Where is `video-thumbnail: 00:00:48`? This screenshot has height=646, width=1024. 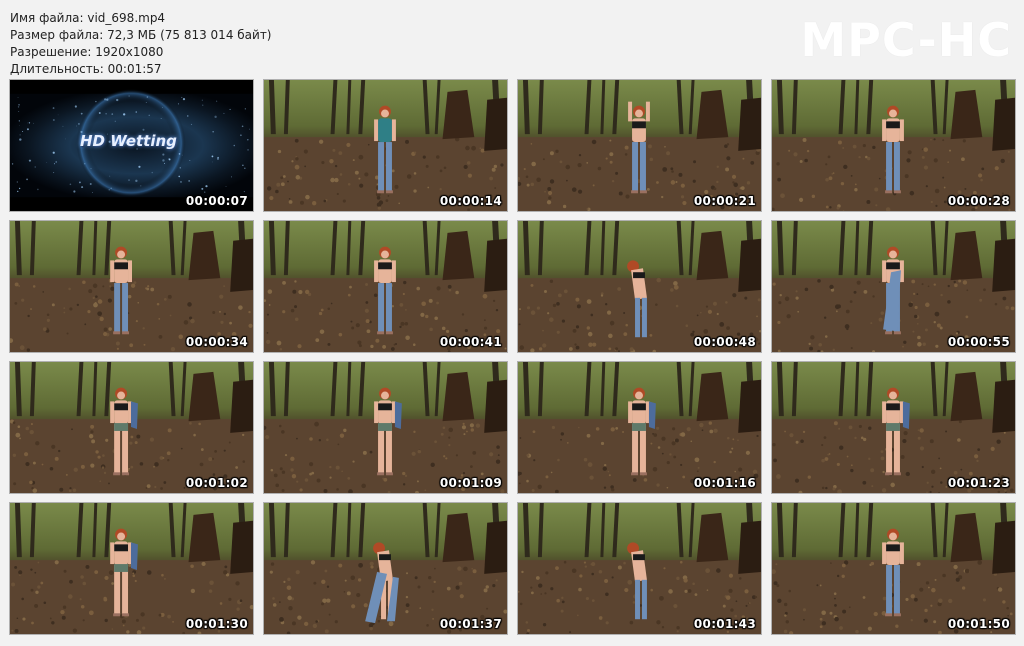 video-thumbnail: 00:00:48 is located at coordinates (639, 286).